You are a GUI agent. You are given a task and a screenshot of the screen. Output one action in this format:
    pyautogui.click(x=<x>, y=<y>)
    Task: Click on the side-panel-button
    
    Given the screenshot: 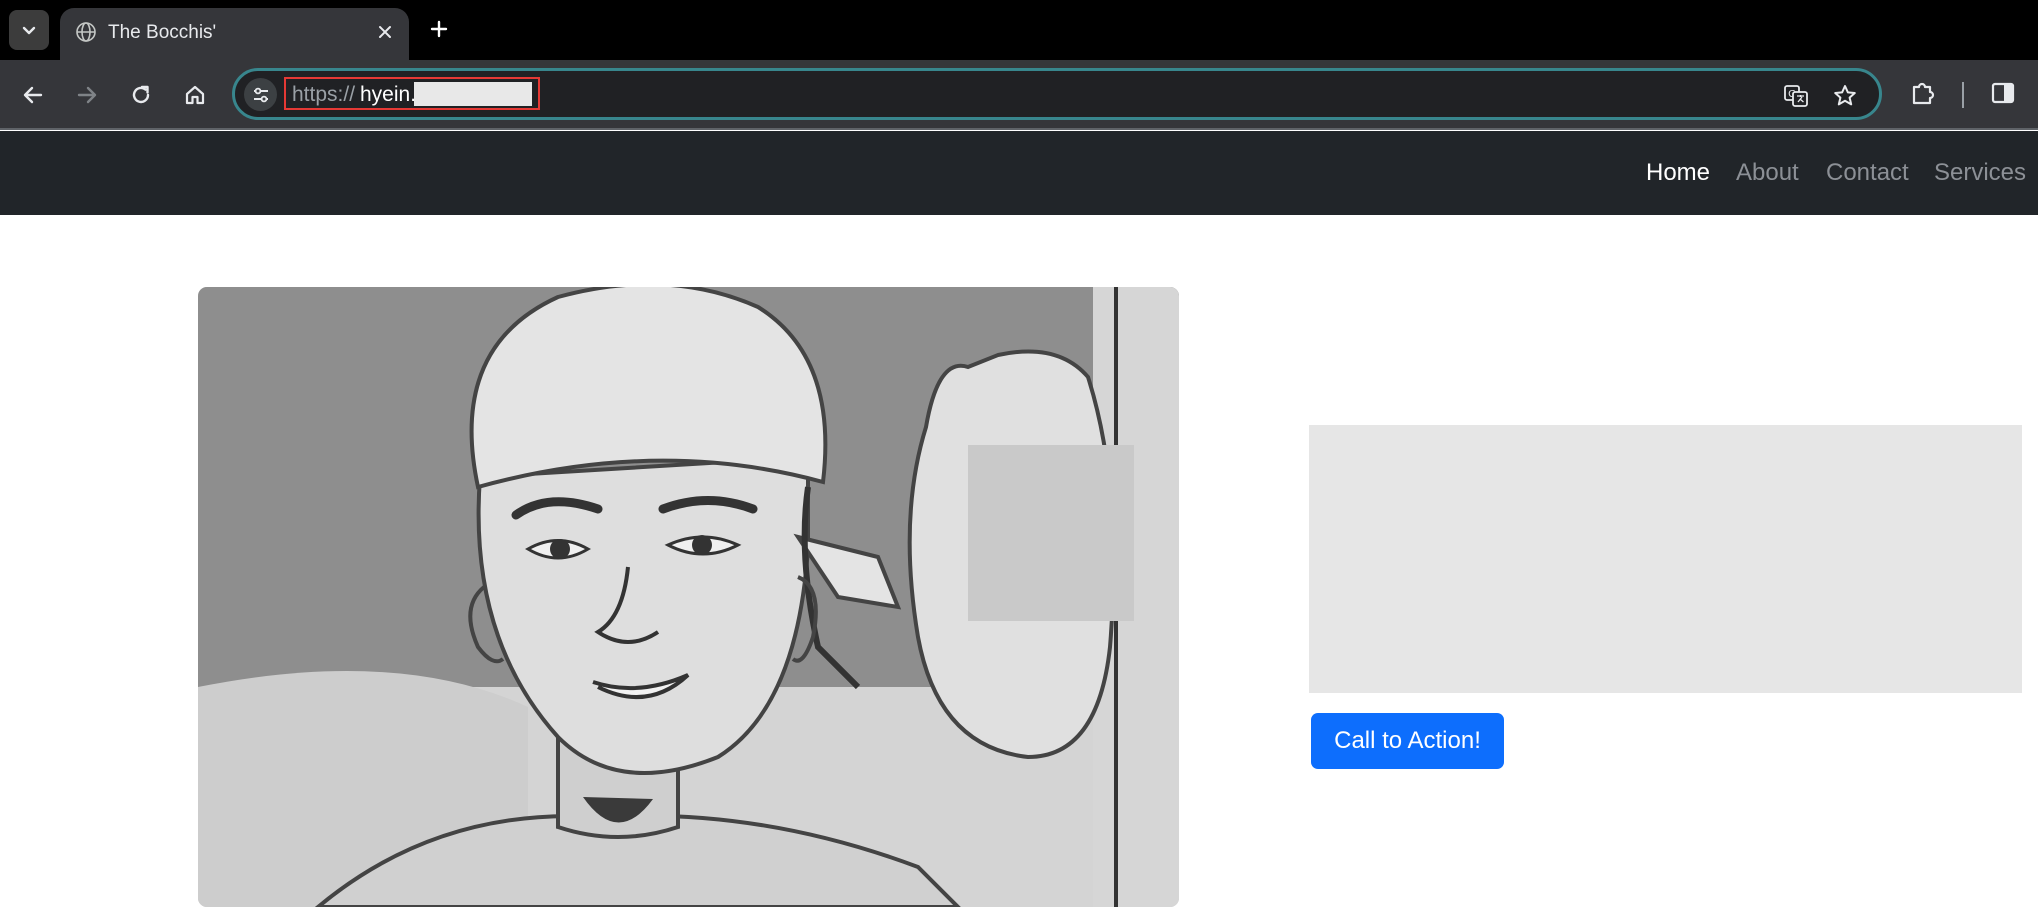 What is the action you would take?
    pyautogui.click(x=2003, y=93)
    